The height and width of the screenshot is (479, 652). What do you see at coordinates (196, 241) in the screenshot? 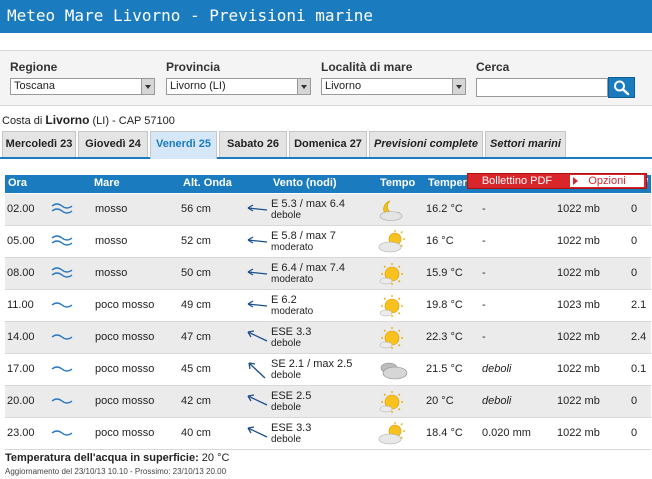
I see `row-wave-height: 52 cm` at bounding box center [196, 241].